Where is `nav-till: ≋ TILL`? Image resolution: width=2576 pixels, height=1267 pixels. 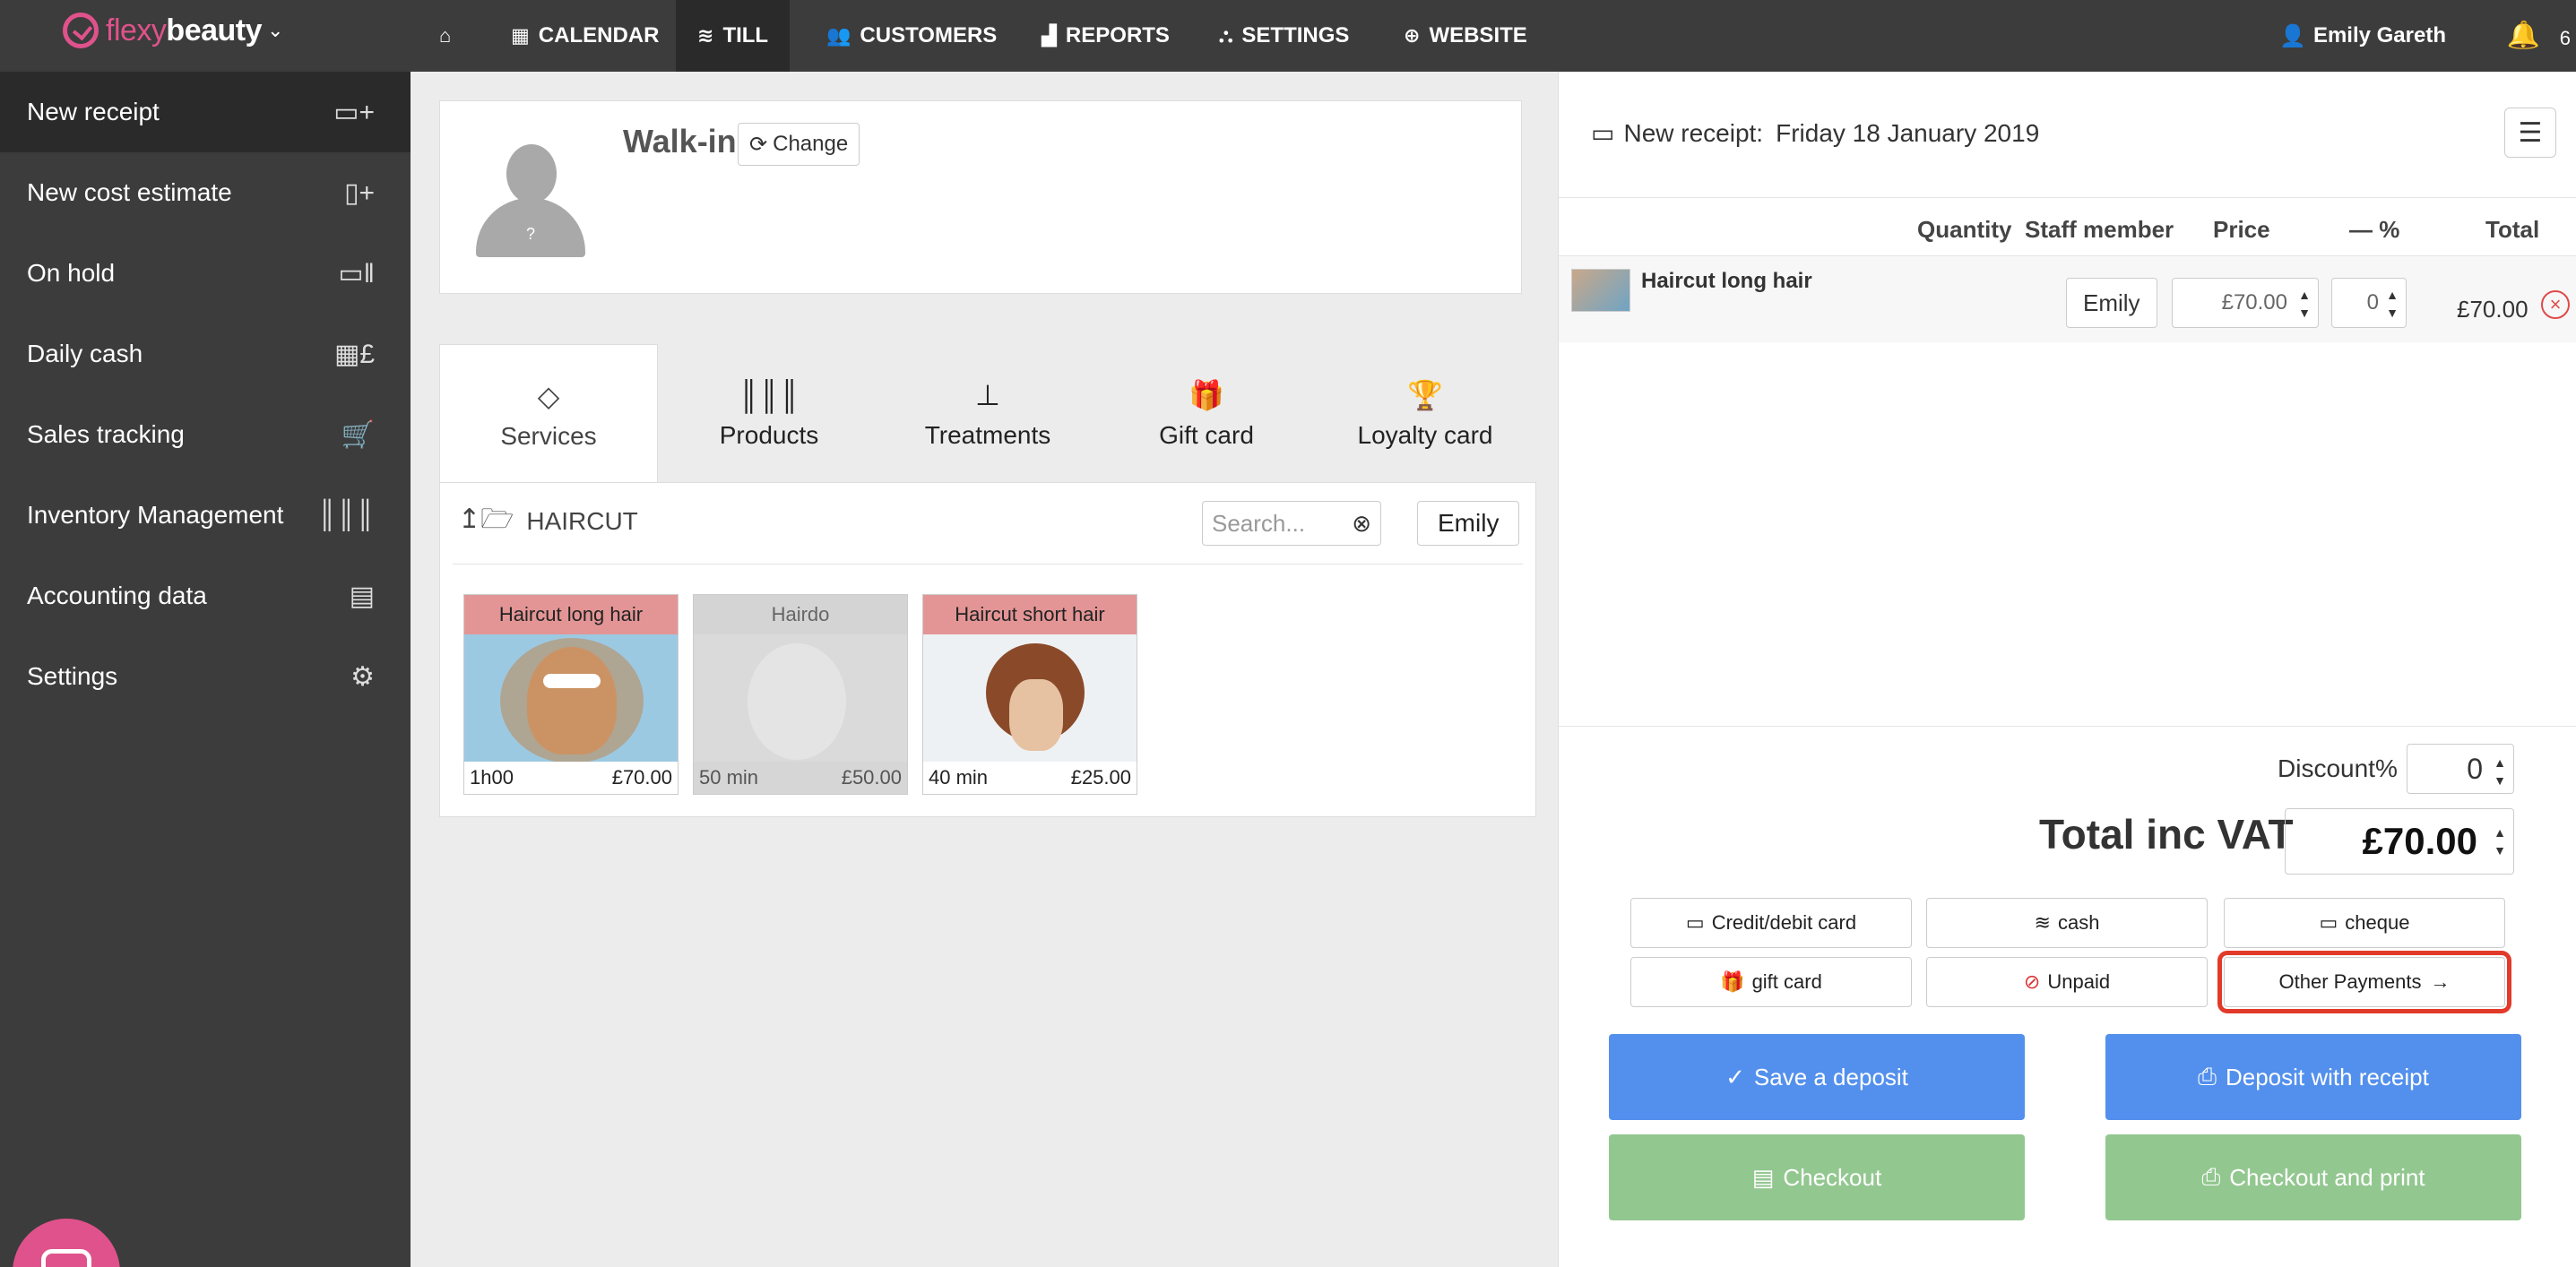
nav-till: ≋ TILL is located at coordinates (733, 36).